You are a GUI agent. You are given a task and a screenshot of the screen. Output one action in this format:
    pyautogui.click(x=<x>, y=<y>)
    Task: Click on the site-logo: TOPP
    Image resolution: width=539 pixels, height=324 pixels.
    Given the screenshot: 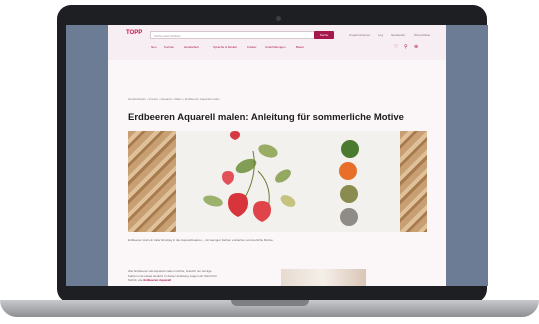 What is the action you would take?
    pyautogui.click(x=134, y=33)
    